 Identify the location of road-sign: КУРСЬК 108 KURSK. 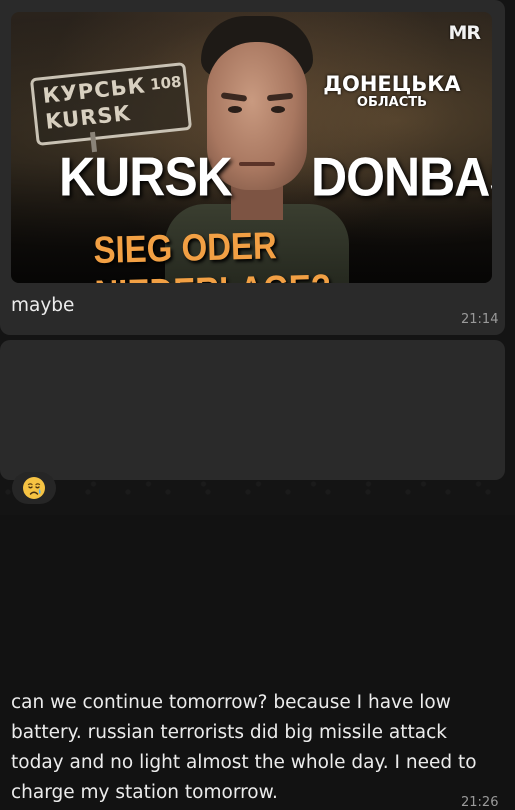
(111, 104).